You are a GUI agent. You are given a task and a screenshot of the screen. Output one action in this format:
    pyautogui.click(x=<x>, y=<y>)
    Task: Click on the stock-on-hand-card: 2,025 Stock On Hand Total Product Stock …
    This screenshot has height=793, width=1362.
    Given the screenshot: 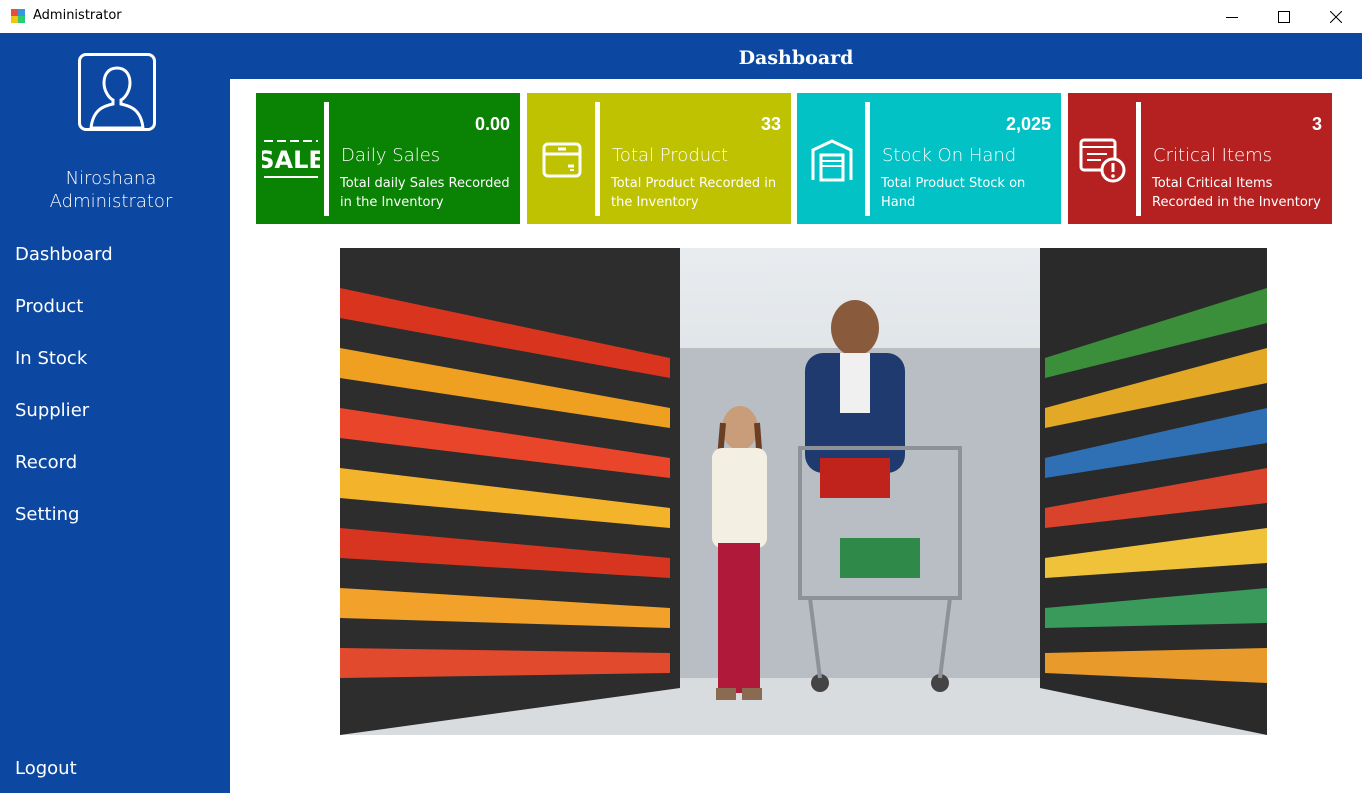 What is the action you would take?
    pyautogui.click(x=929, y=158)
    